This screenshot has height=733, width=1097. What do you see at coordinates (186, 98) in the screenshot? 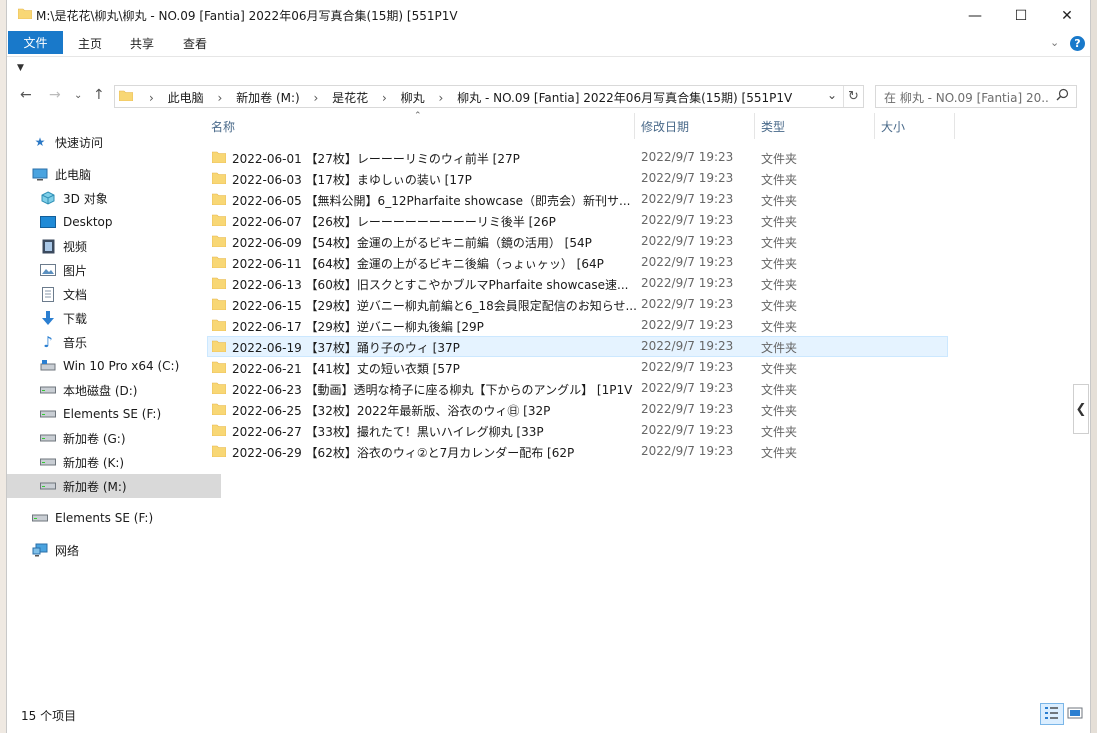
I see `breadcrumb-this-pc: 此电脑` at bounding box center [186, 98].